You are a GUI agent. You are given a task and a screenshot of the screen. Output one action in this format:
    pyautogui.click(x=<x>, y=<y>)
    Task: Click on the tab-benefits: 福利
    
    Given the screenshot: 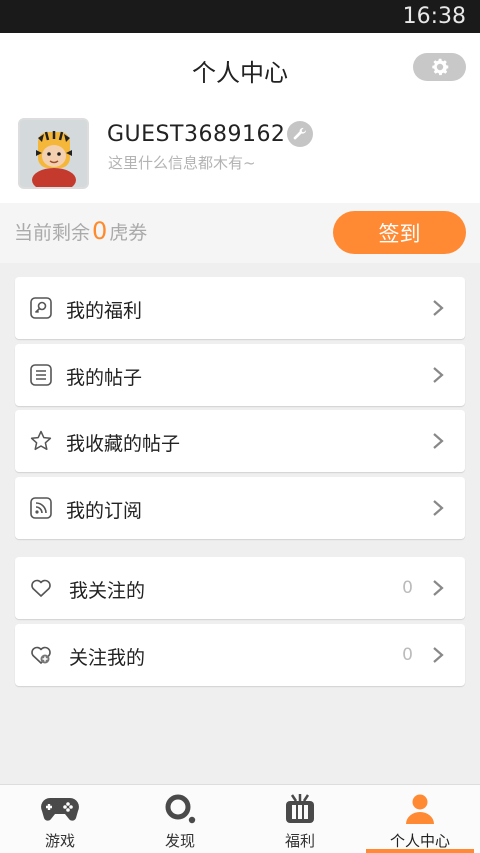 What is the action you would take?
    pyautogui.click(x=300, y=819)
    